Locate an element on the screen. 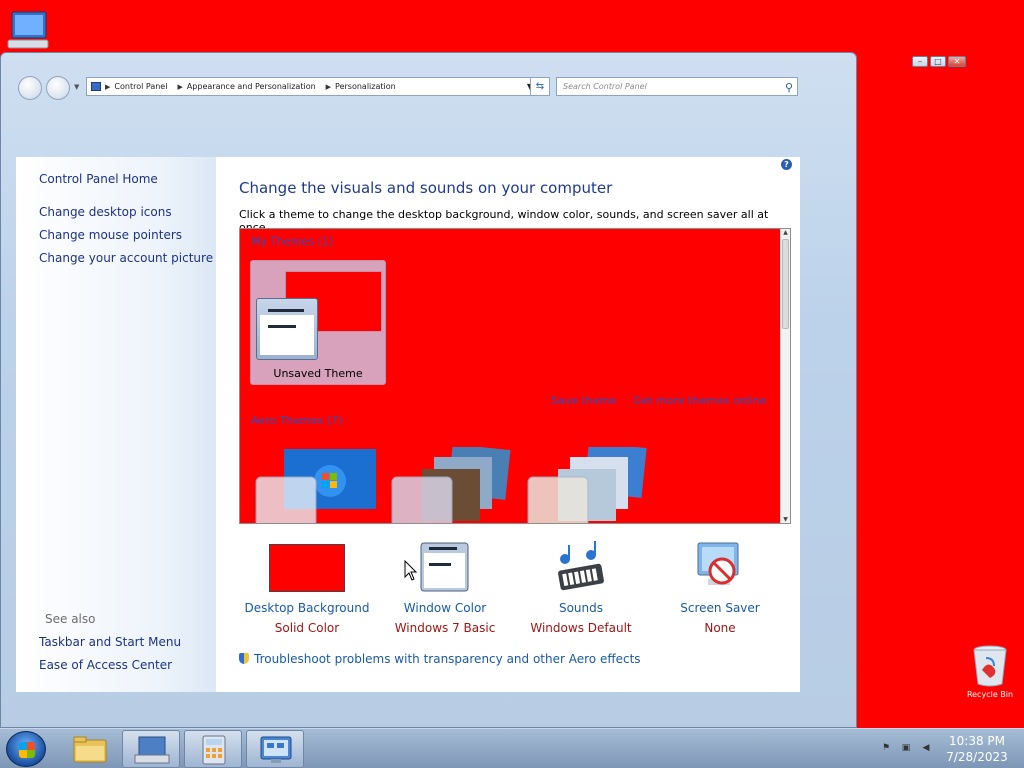  theme-unsaved-label: Unsaved Theme is located at coordinates (318, 373).